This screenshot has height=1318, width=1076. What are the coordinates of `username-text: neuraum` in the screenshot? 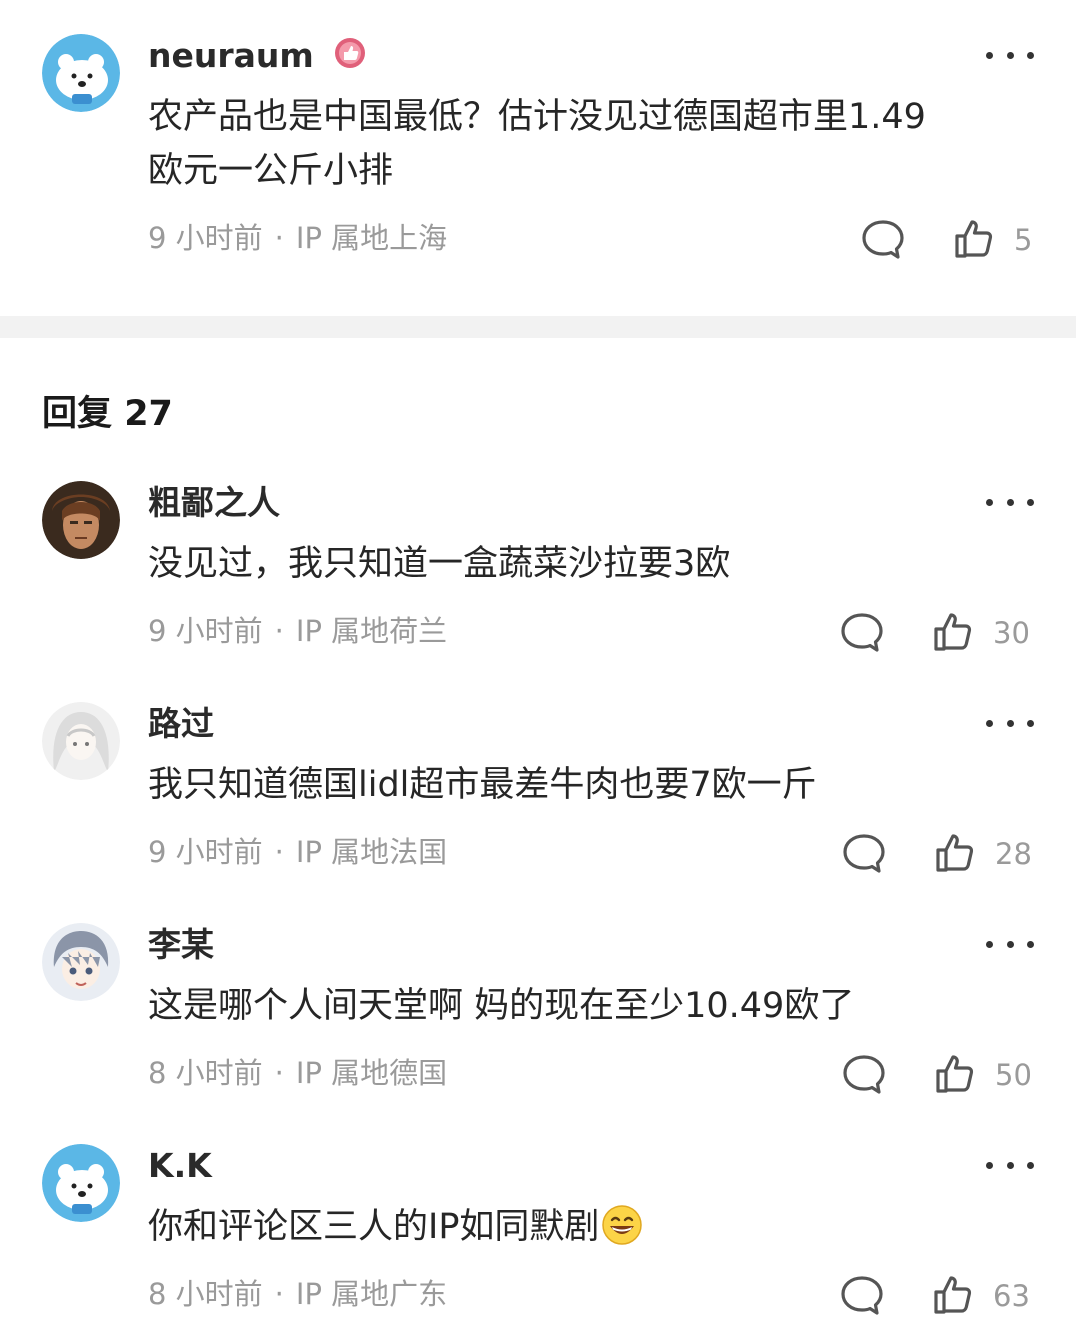 It's located at (231, 55).